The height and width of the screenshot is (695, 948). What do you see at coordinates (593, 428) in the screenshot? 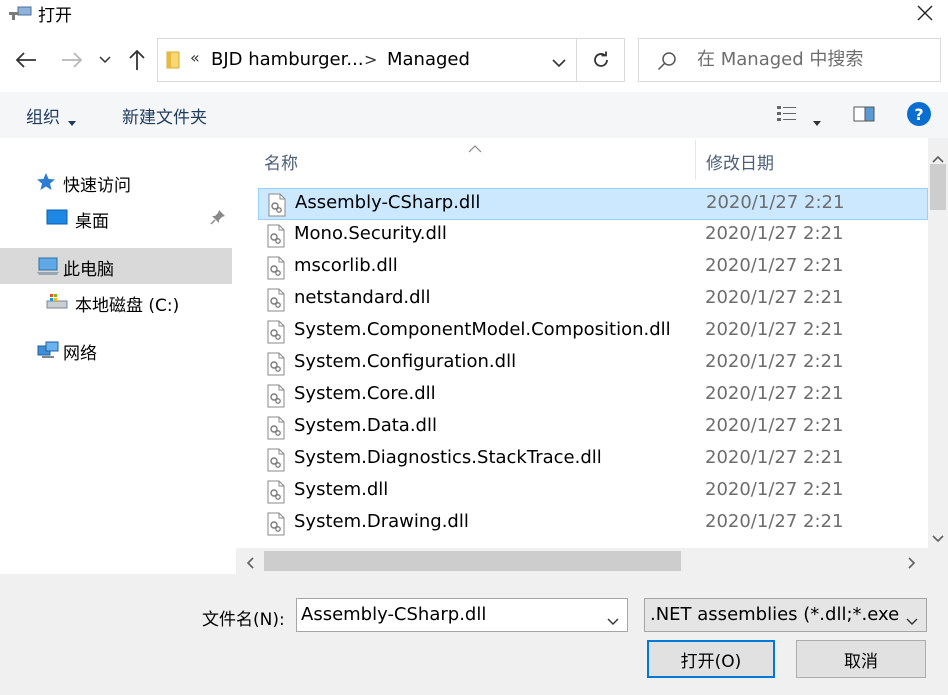
I see `file-row: System.Data.dll 2020/1/27 2:21` at bounding box center [593, 428].